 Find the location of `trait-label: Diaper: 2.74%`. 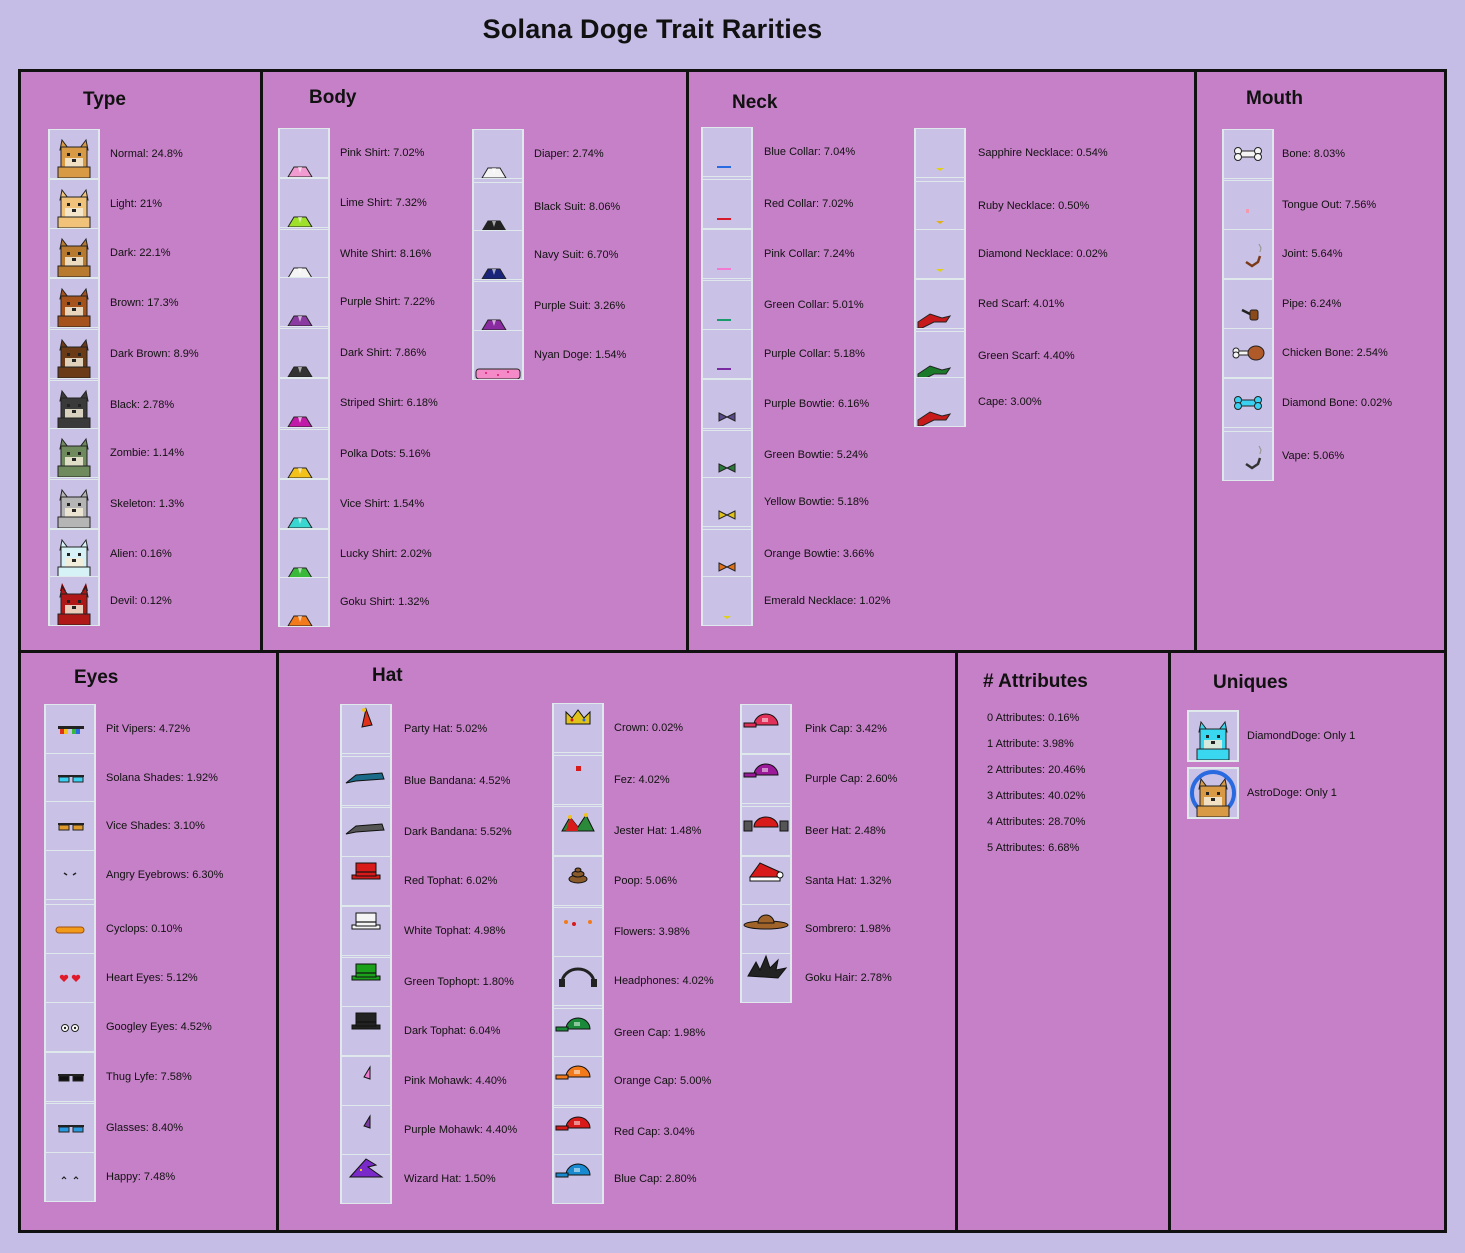

trait-label: Diaper: 2.74% is located at coordinates (569, 154).